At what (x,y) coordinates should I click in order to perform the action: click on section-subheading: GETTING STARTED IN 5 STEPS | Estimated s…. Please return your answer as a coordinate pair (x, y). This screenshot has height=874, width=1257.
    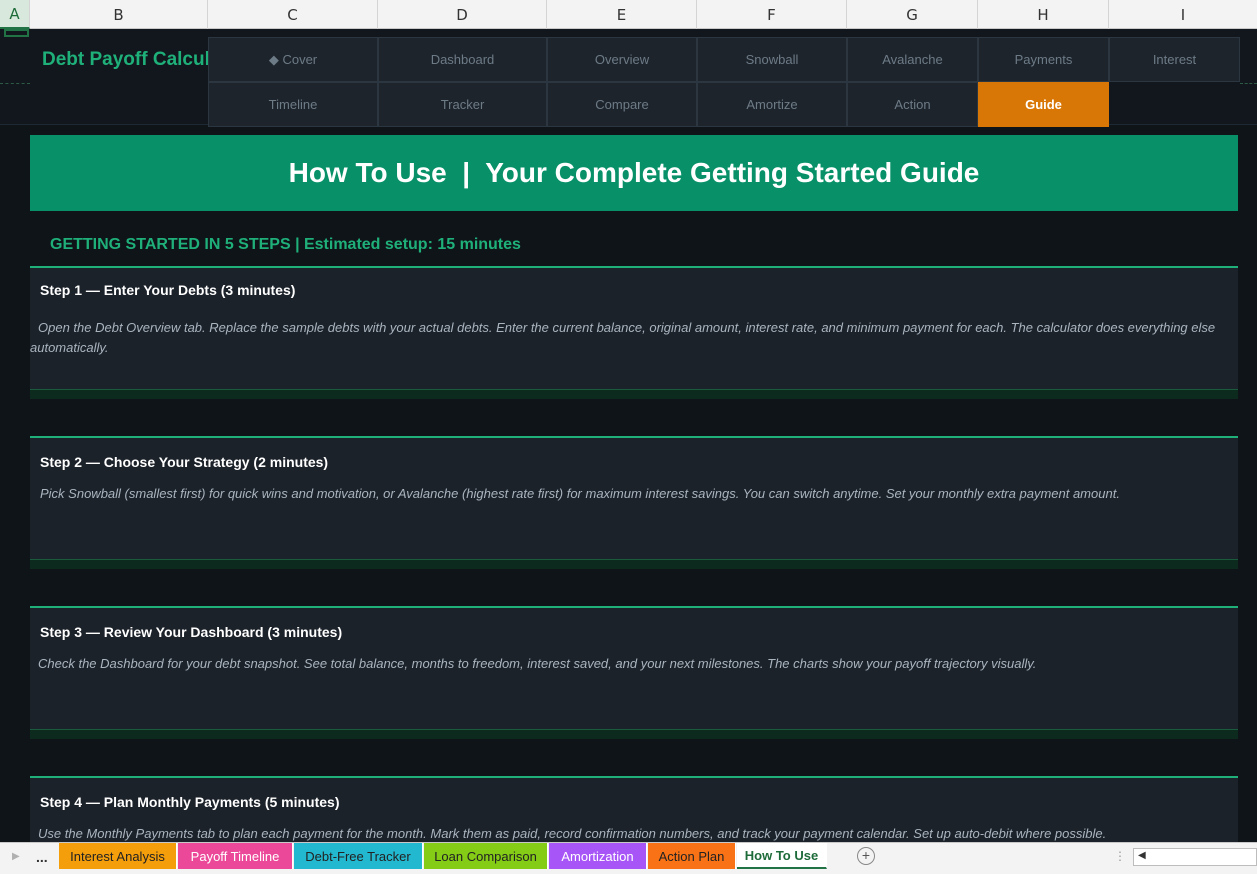
    Looking at the image, I should click on (285, 244).